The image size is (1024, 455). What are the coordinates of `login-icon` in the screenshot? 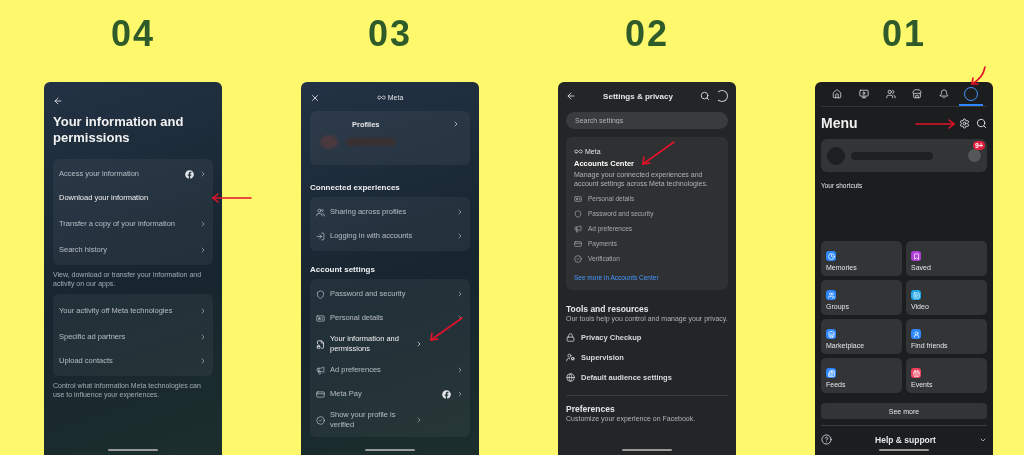 It's located at (320, 236).